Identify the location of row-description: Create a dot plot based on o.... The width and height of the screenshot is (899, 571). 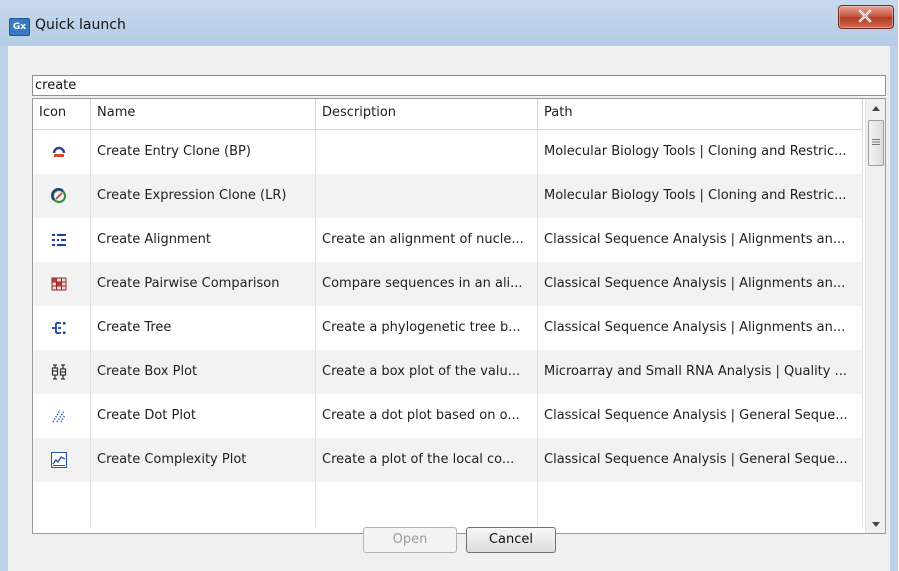
(427, 416).